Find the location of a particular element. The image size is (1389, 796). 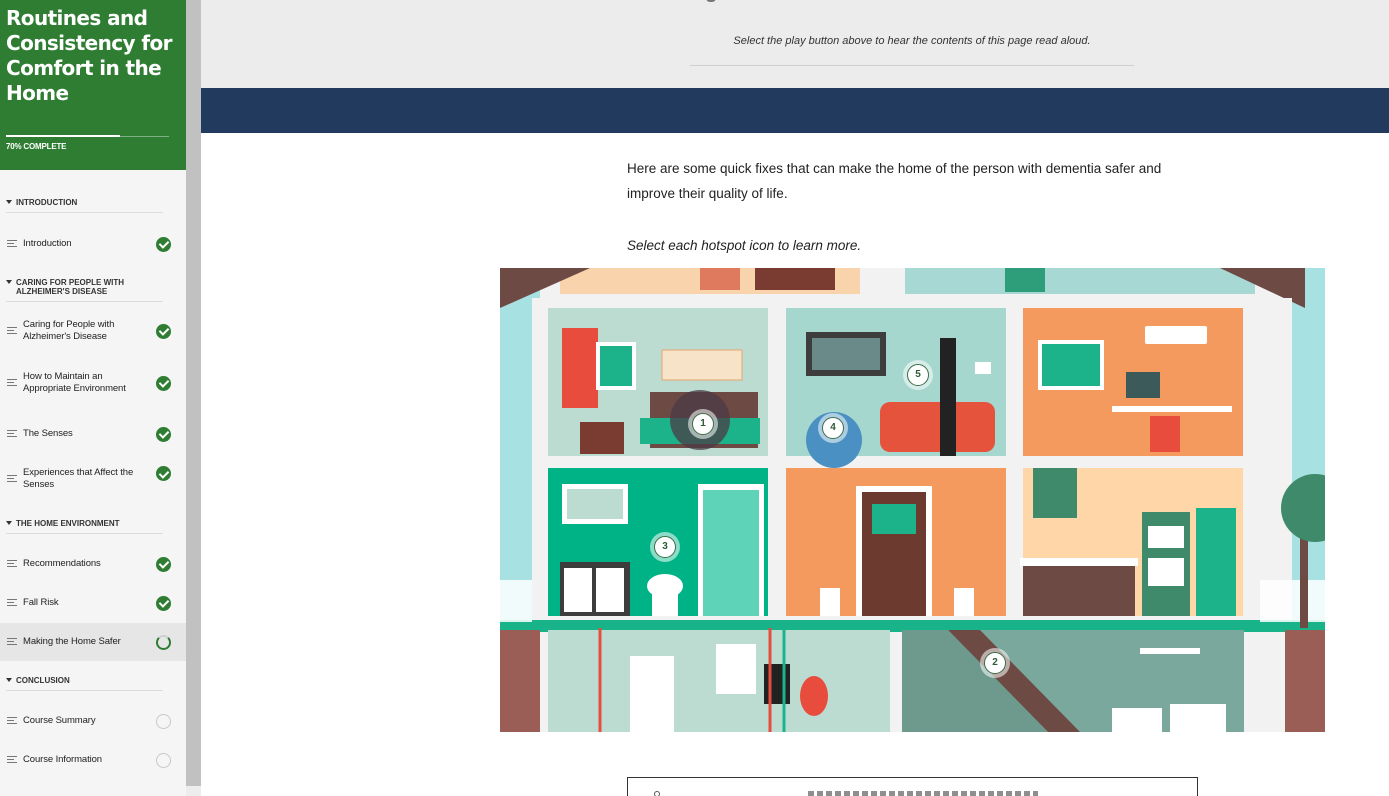

lesson-the-senses: The Senses is located at coordinates (93, 434).